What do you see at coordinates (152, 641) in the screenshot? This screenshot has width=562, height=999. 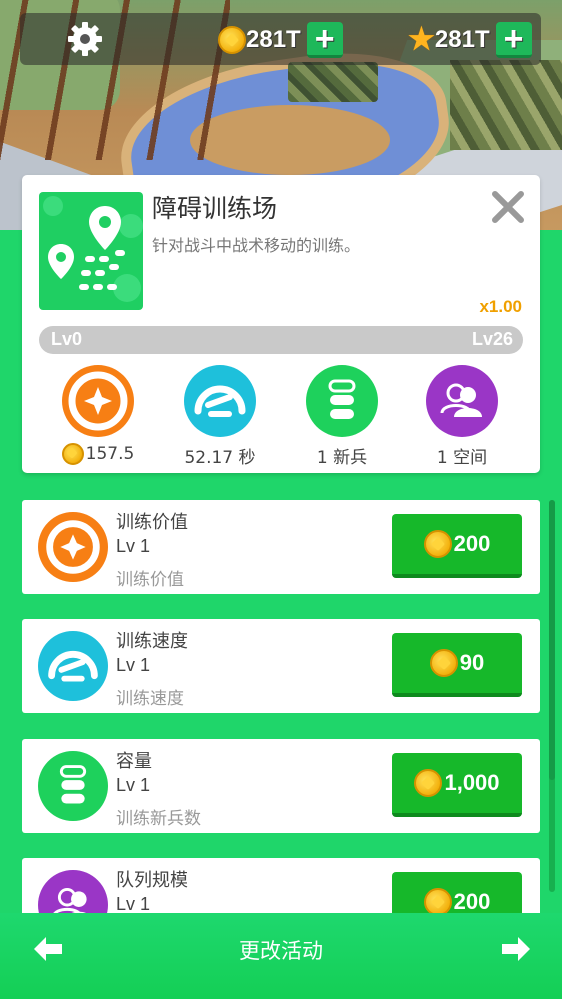 I see `upgrade-name: 训练速度` at bounding box center [152, 641].